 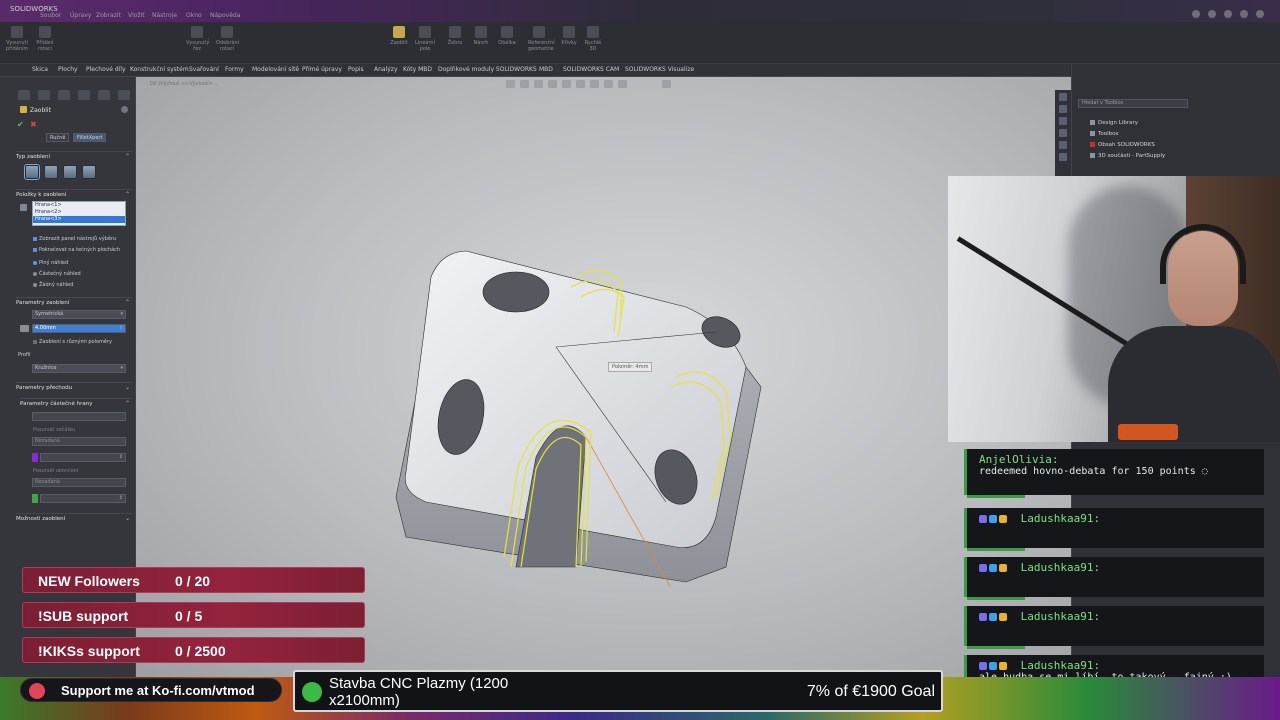 What do you see at coordinates (593, 39) in the screenshot?
I see `ribbon-button-instant-3d: Rychlé 3D` at bounding box center [593, 39].